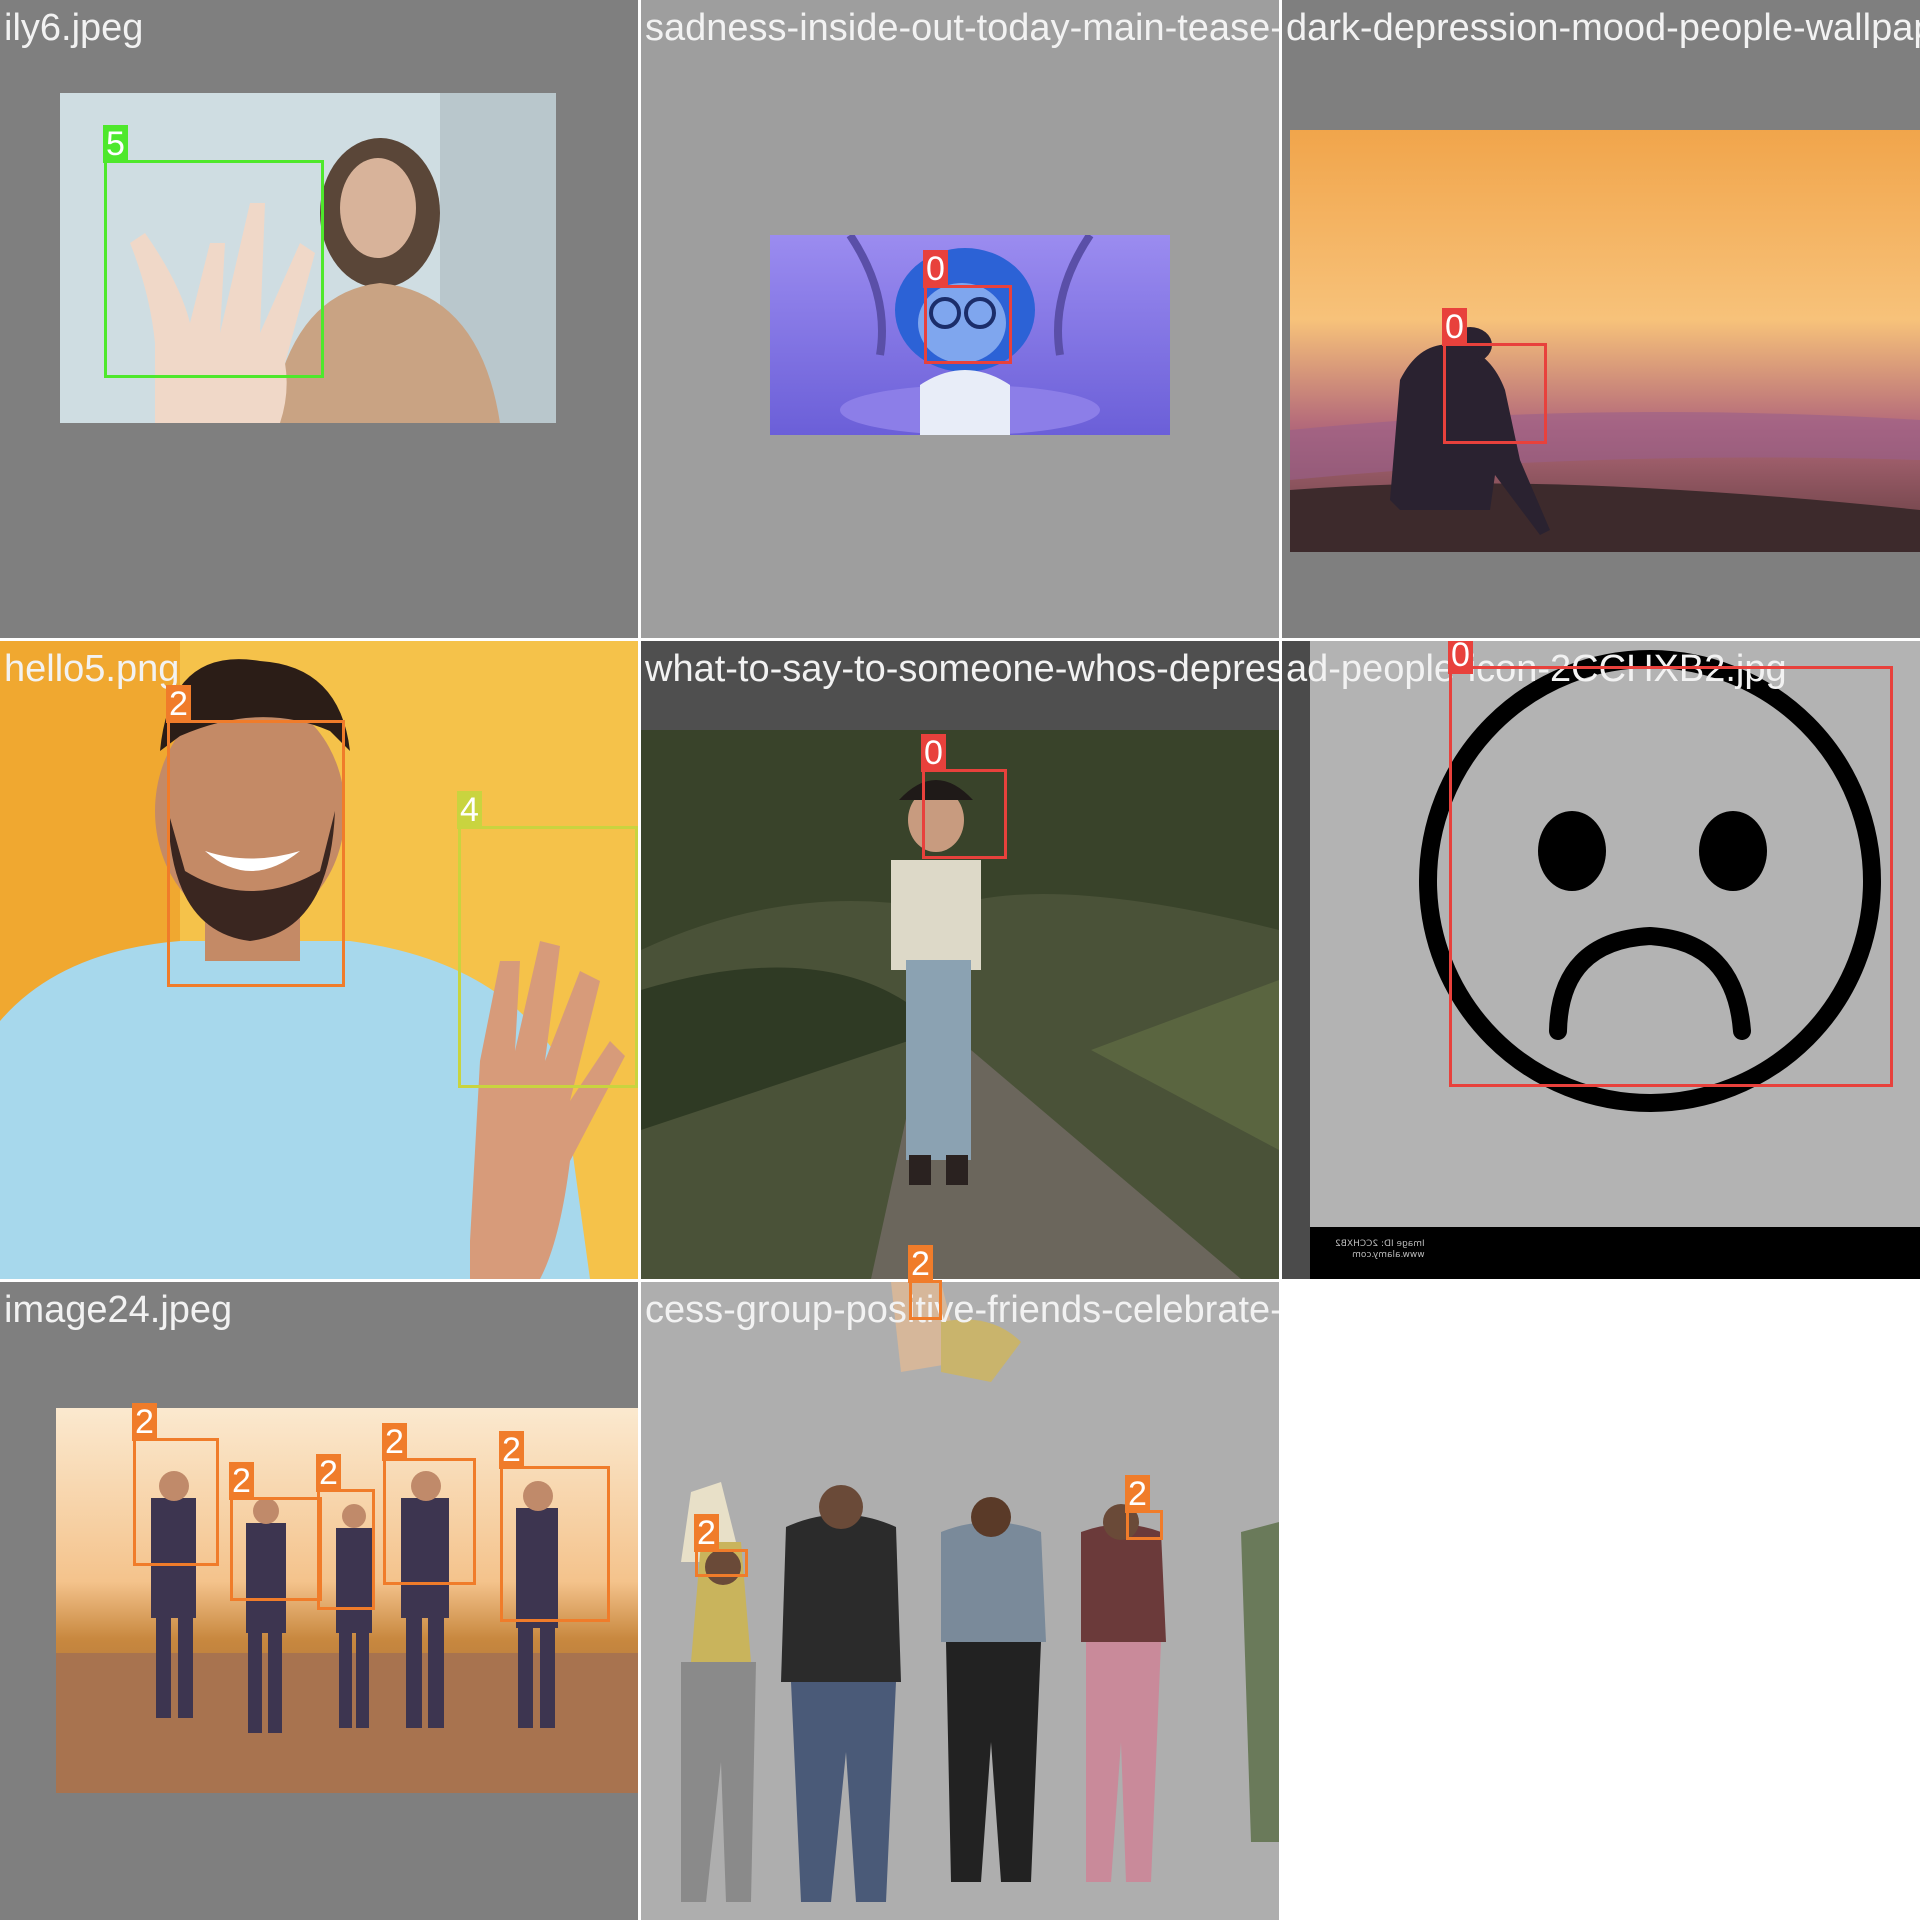 The height and width of the screenshot is (1920, 1920). Describe the element at coordinates (74, 28) in the screenshot. I see `tile-filename: ily6.jpeg` at that location.